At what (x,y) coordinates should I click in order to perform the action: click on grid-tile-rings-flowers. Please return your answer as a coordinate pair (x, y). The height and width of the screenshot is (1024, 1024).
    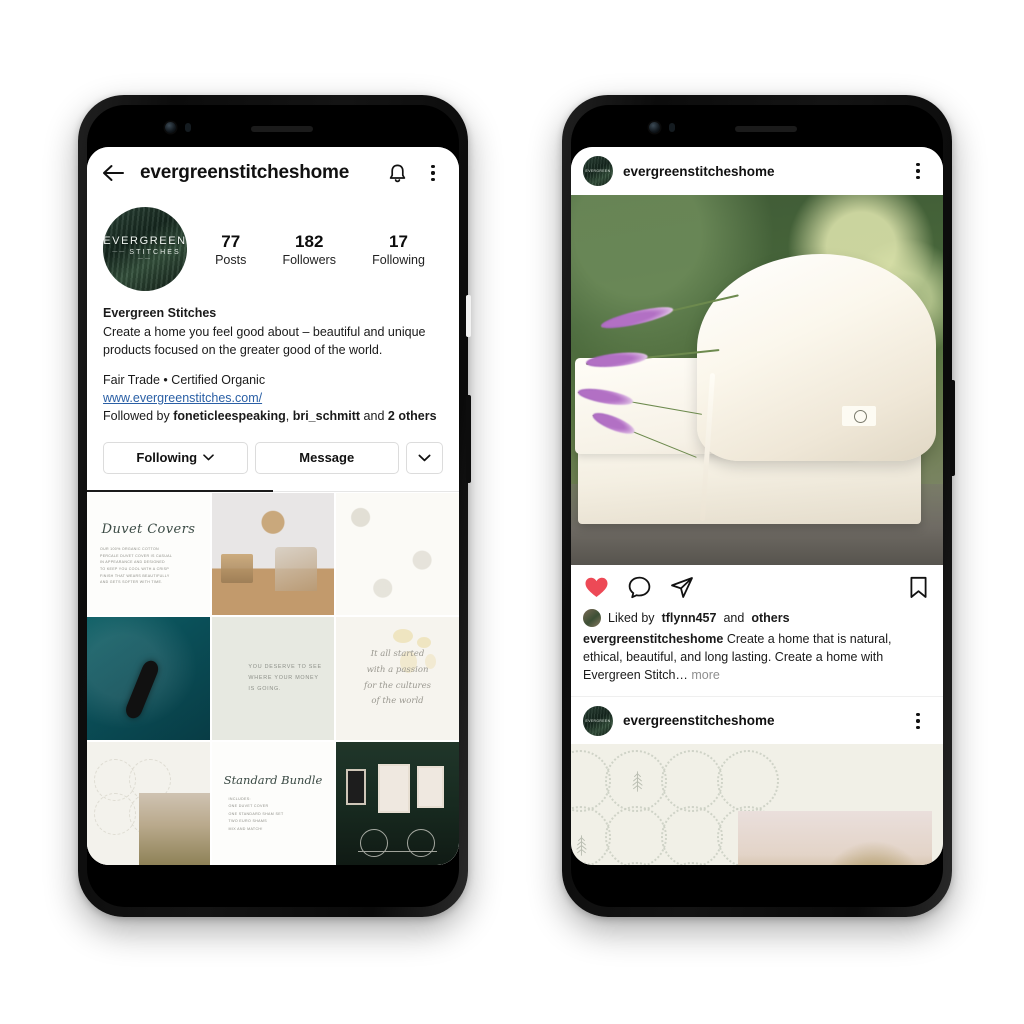
    Looking at the image, I should click on (148, 803).